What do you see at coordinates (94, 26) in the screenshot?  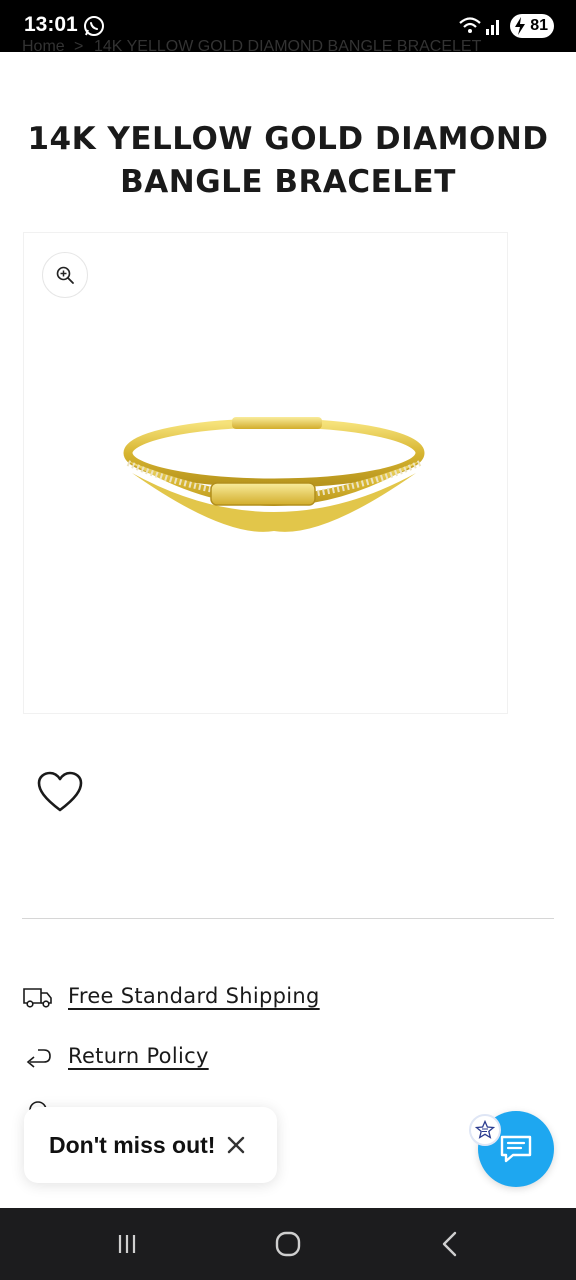 I see `whatsapp-icon` at bounding box center [94, 26].